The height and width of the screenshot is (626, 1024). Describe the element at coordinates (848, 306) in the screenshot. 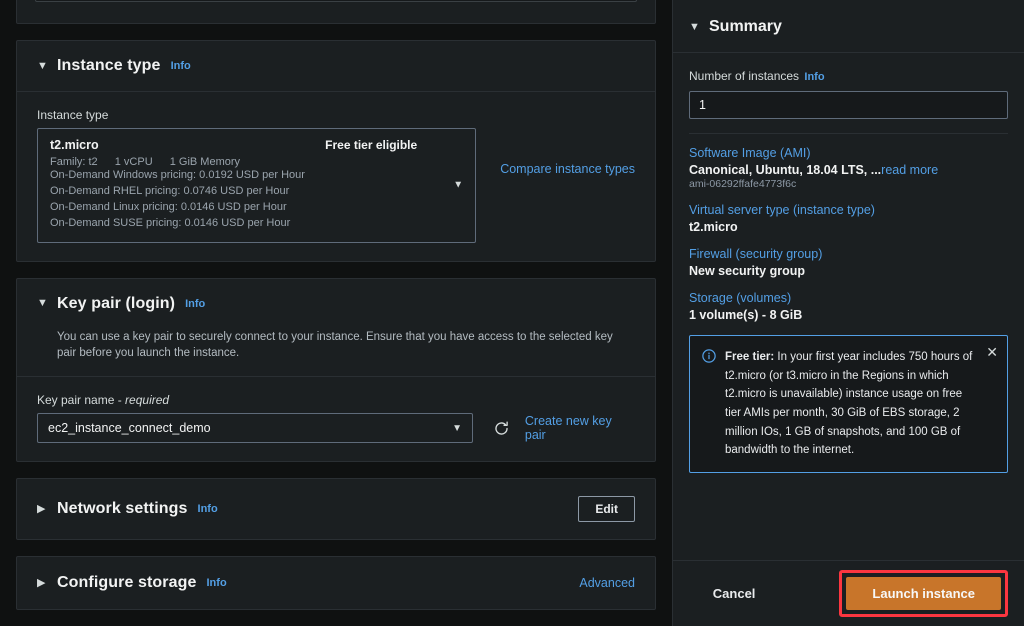

I see `summary-item-storage: Storage (volumes) 1 volume(s) - 8 GiB` at that location.